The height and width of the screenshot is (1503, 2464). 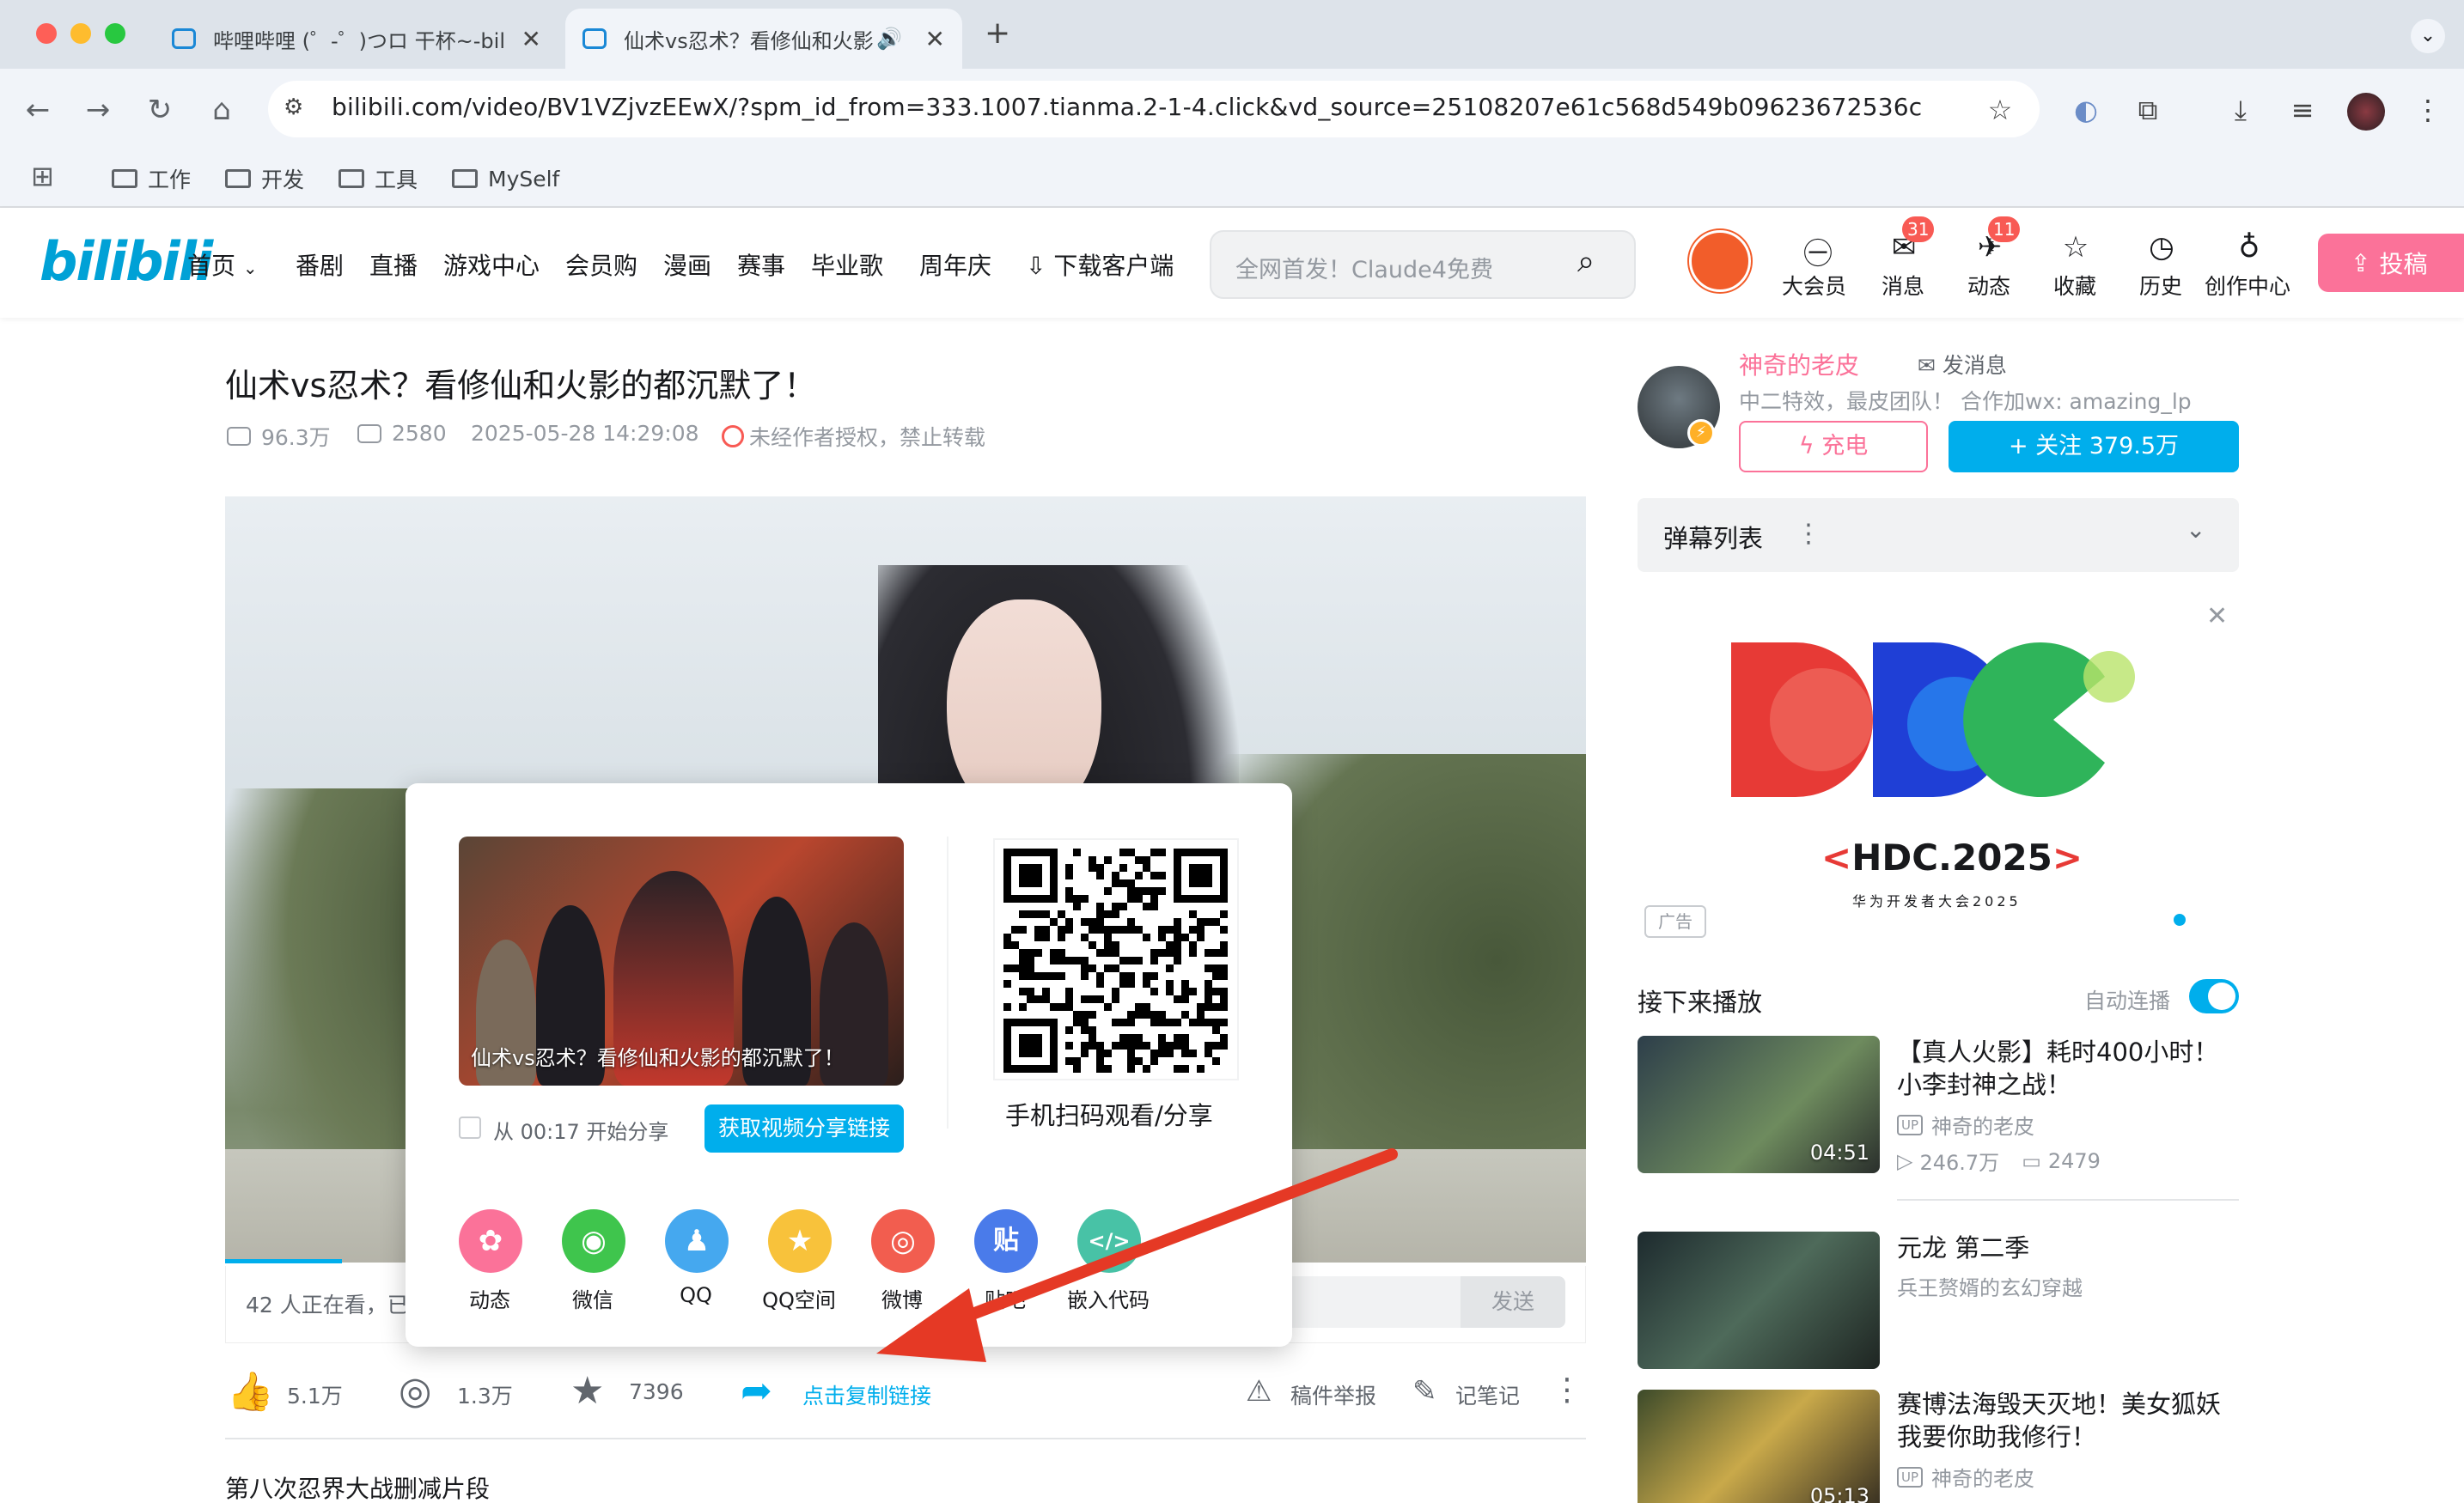 What do you see at coordinates (1833, 446) in the screenshot?
I see `charge-button: ϟ 充电` at bounding box center [1833, 446].